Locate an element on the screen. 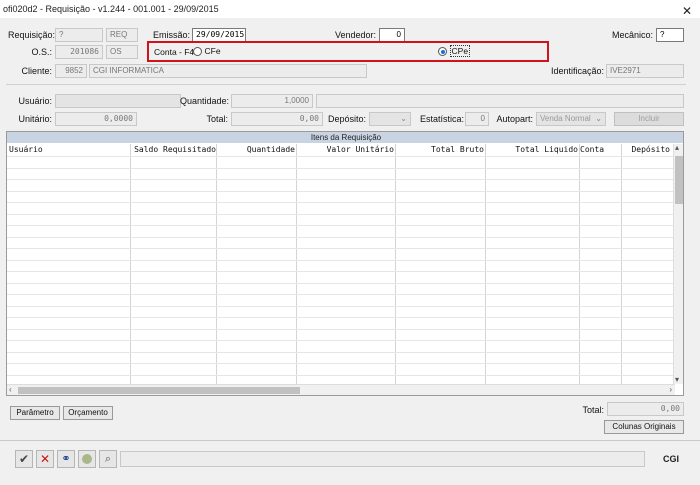 Image resolution: width=700 pixels, height=485 pixels. usuario-field is located at coordinates (118, 101).